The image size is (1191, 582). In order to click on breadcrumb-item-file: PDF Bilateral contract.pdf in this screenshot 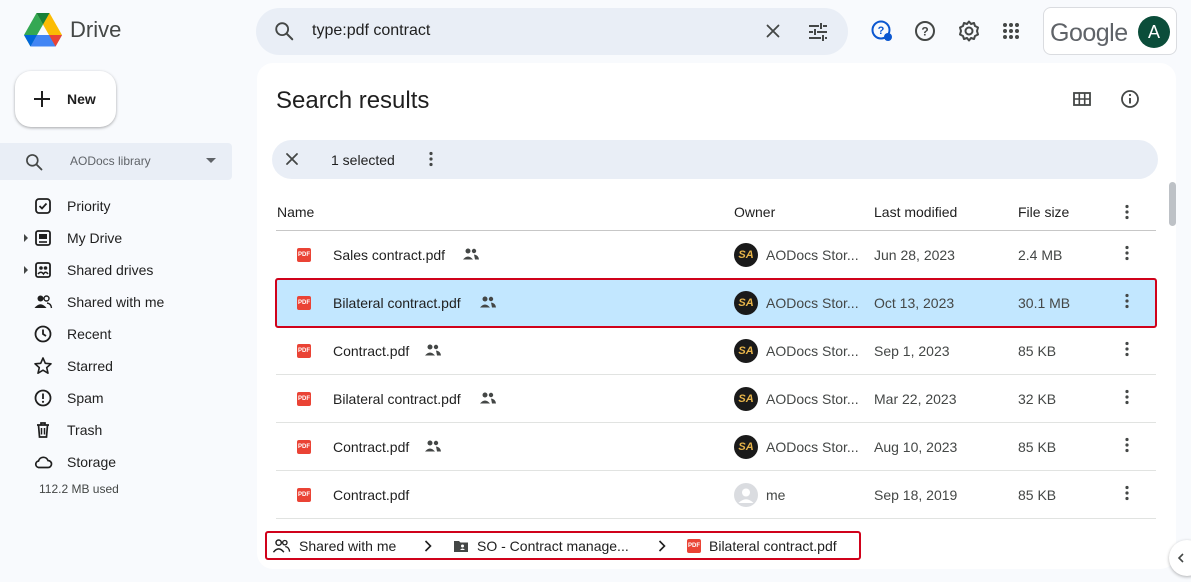, I will do `click(762, 546)`.